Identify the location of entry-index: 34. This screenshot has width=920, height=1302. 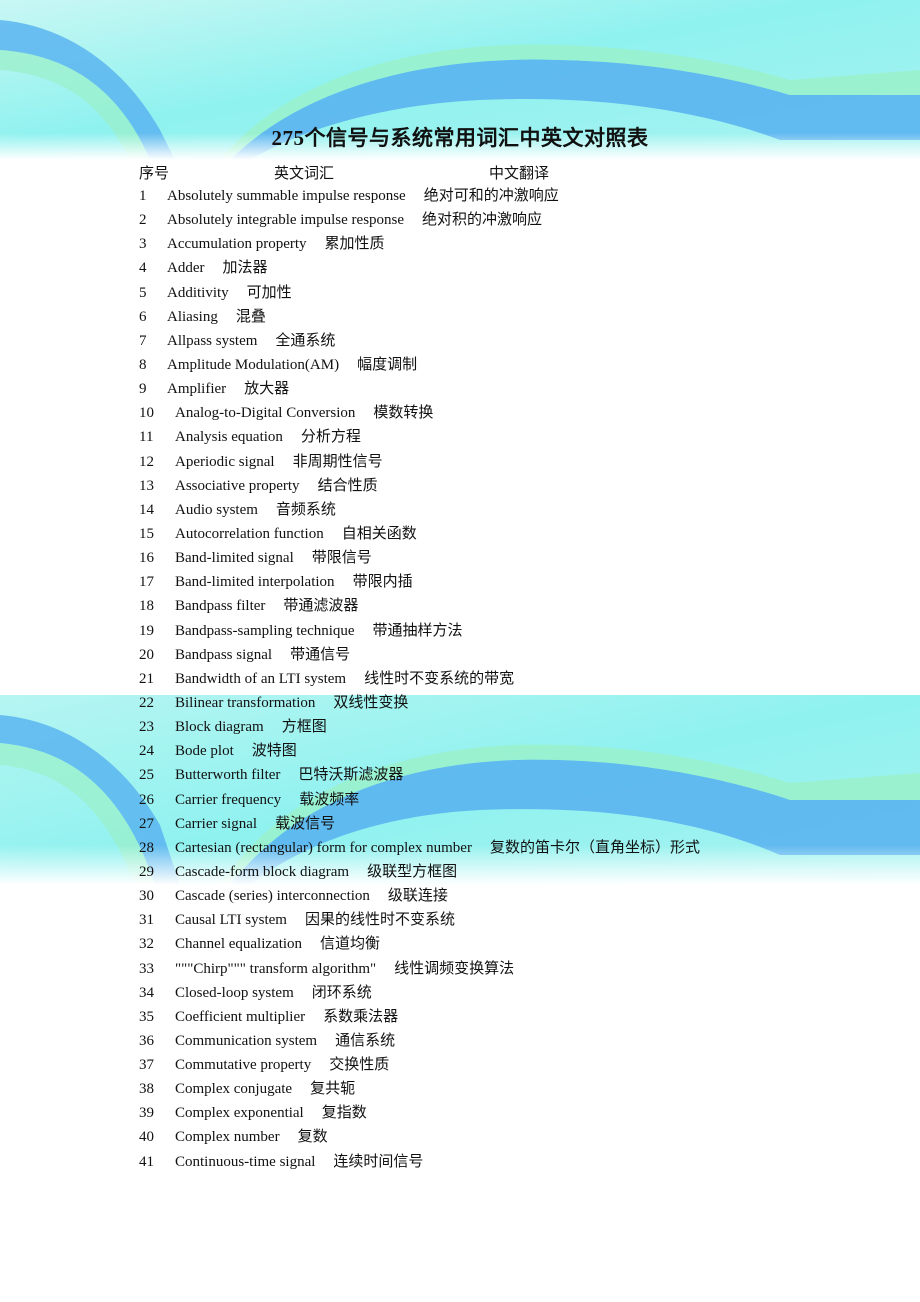
(146, 992).